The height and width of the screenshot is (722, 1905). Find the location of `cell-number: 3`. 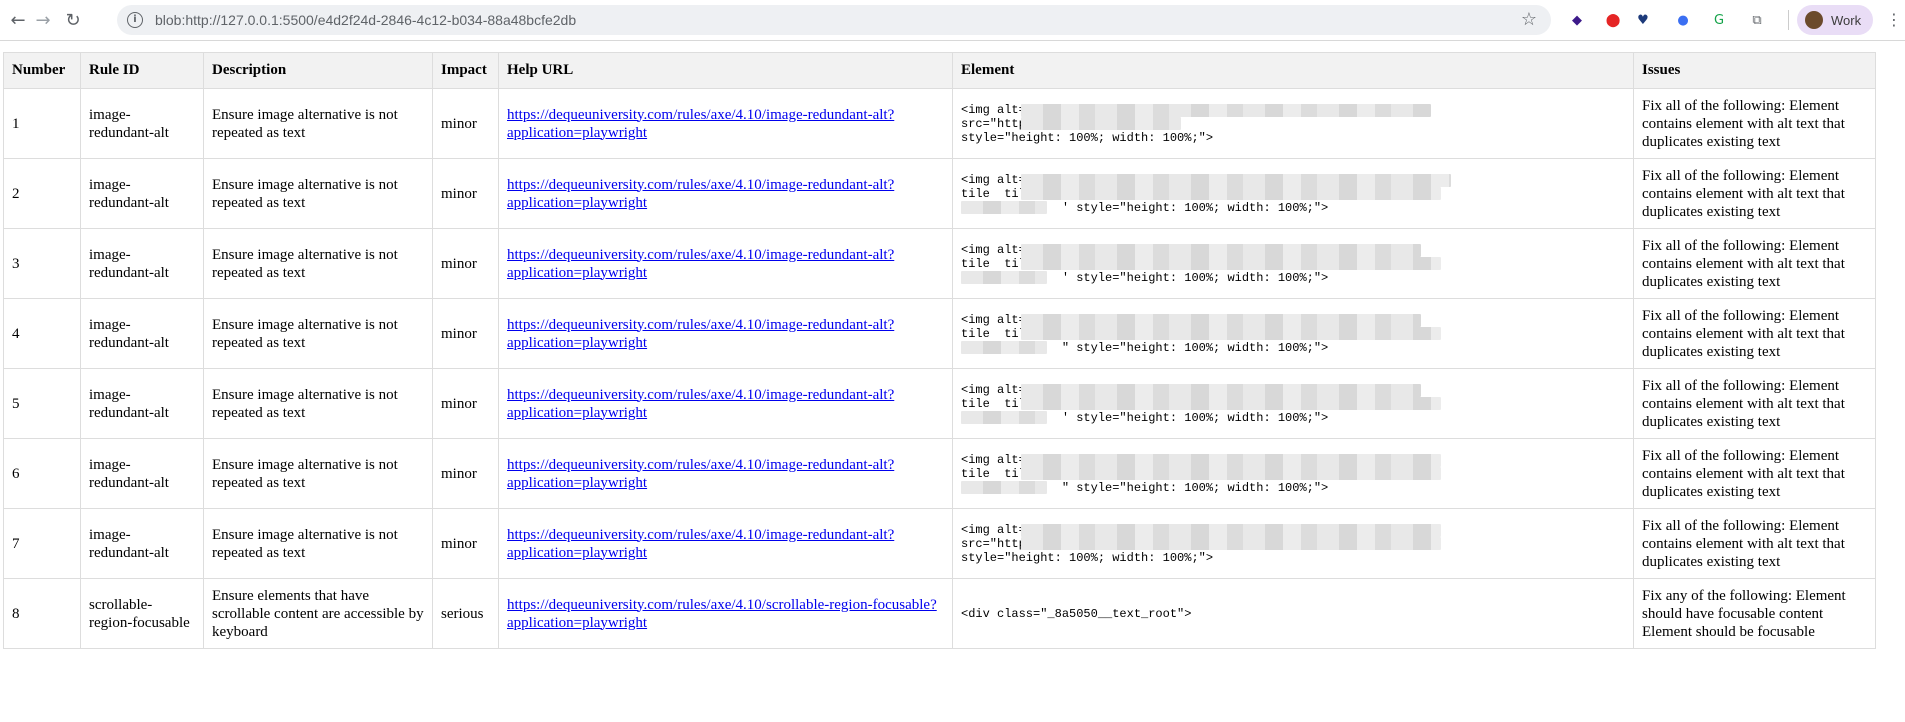

cell-number: 3 is located at coordinates (42, 263).